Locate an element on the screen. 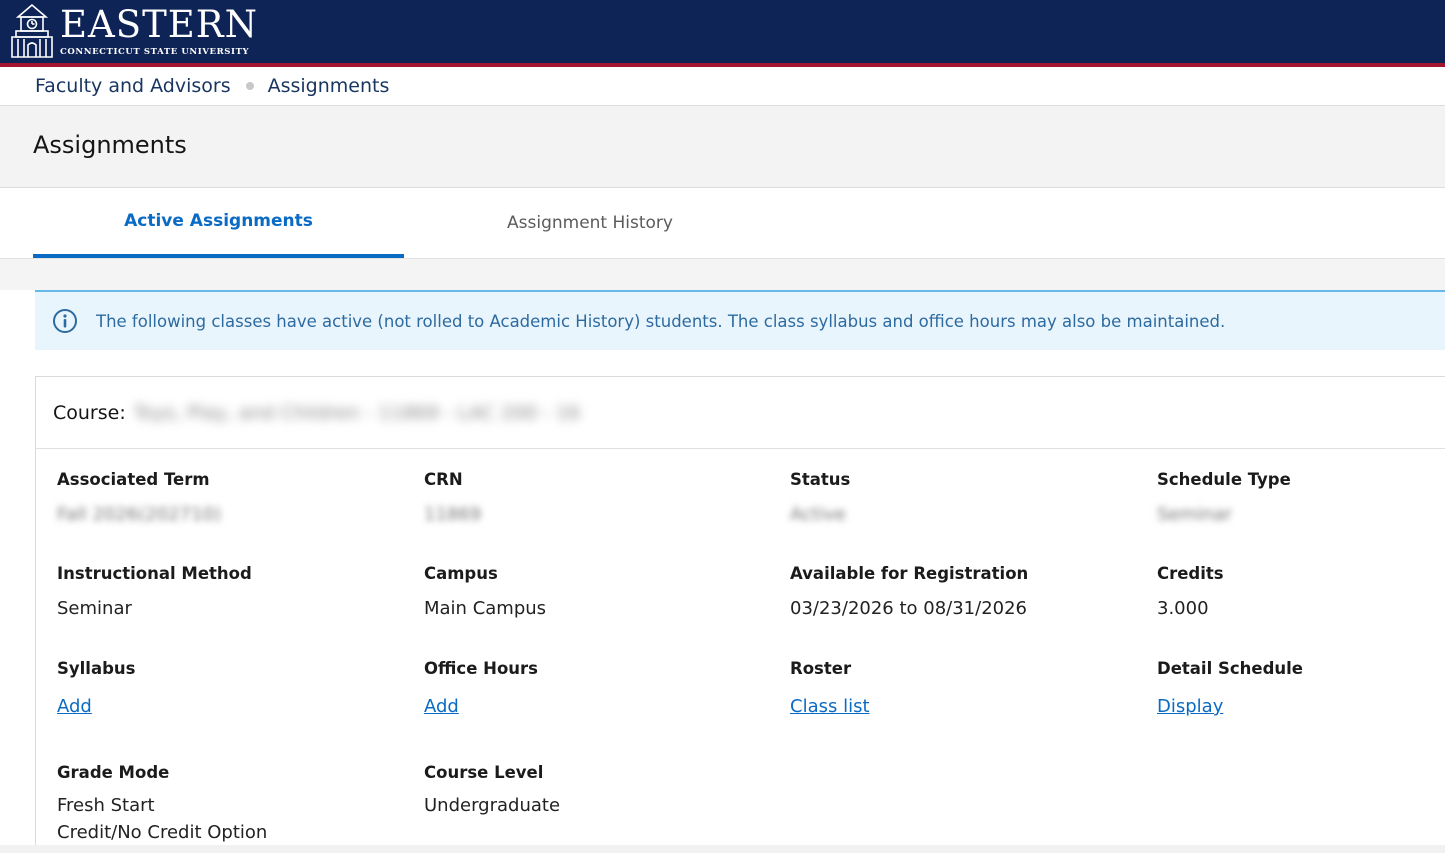 The width and height of the screenshot is (1445, 853). campus-value: Main Campus is located at coordinates (485, 608).